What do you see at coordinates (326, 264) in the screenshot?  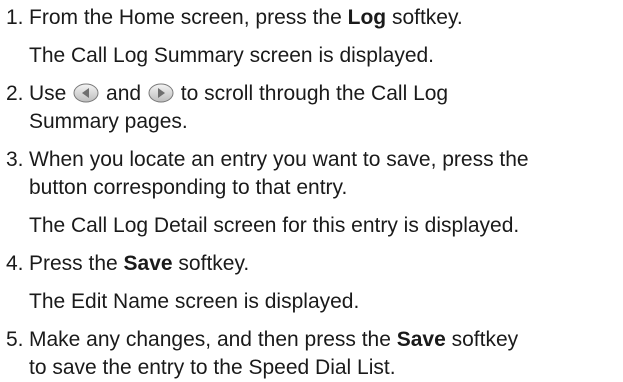 I see `step-text: Press the Save softkey.` at bounding box center [326, 264].